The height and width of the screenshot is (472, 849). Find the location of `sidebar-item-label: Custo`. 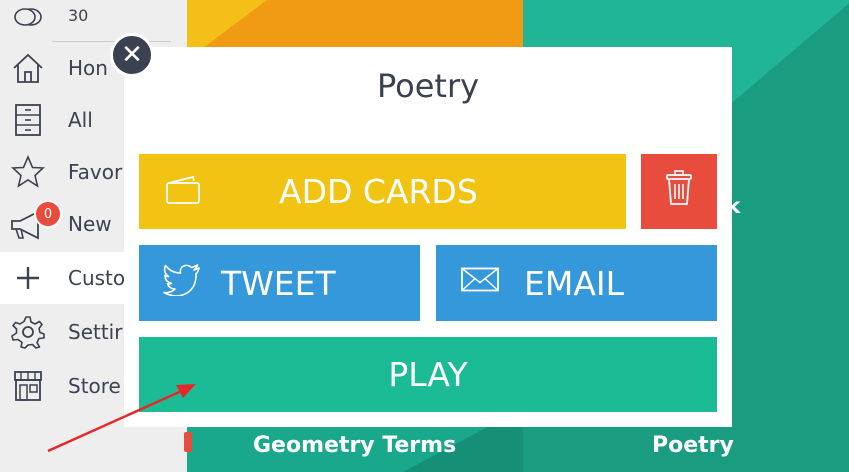

sidebar-item-label: Custo is located at coordinates (97, 278).